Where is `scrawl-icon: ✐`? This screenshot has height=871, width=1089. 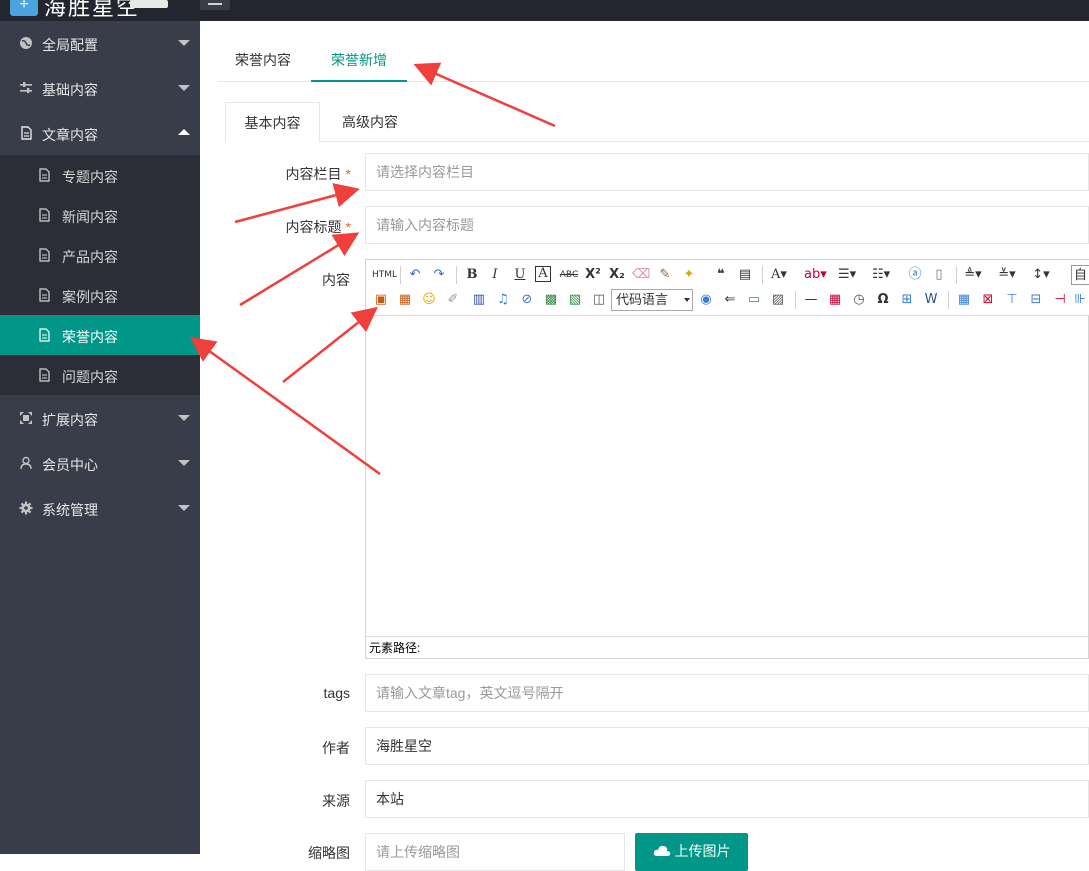 scrawl-icon: ✐ is located at coordinates (453, 300).